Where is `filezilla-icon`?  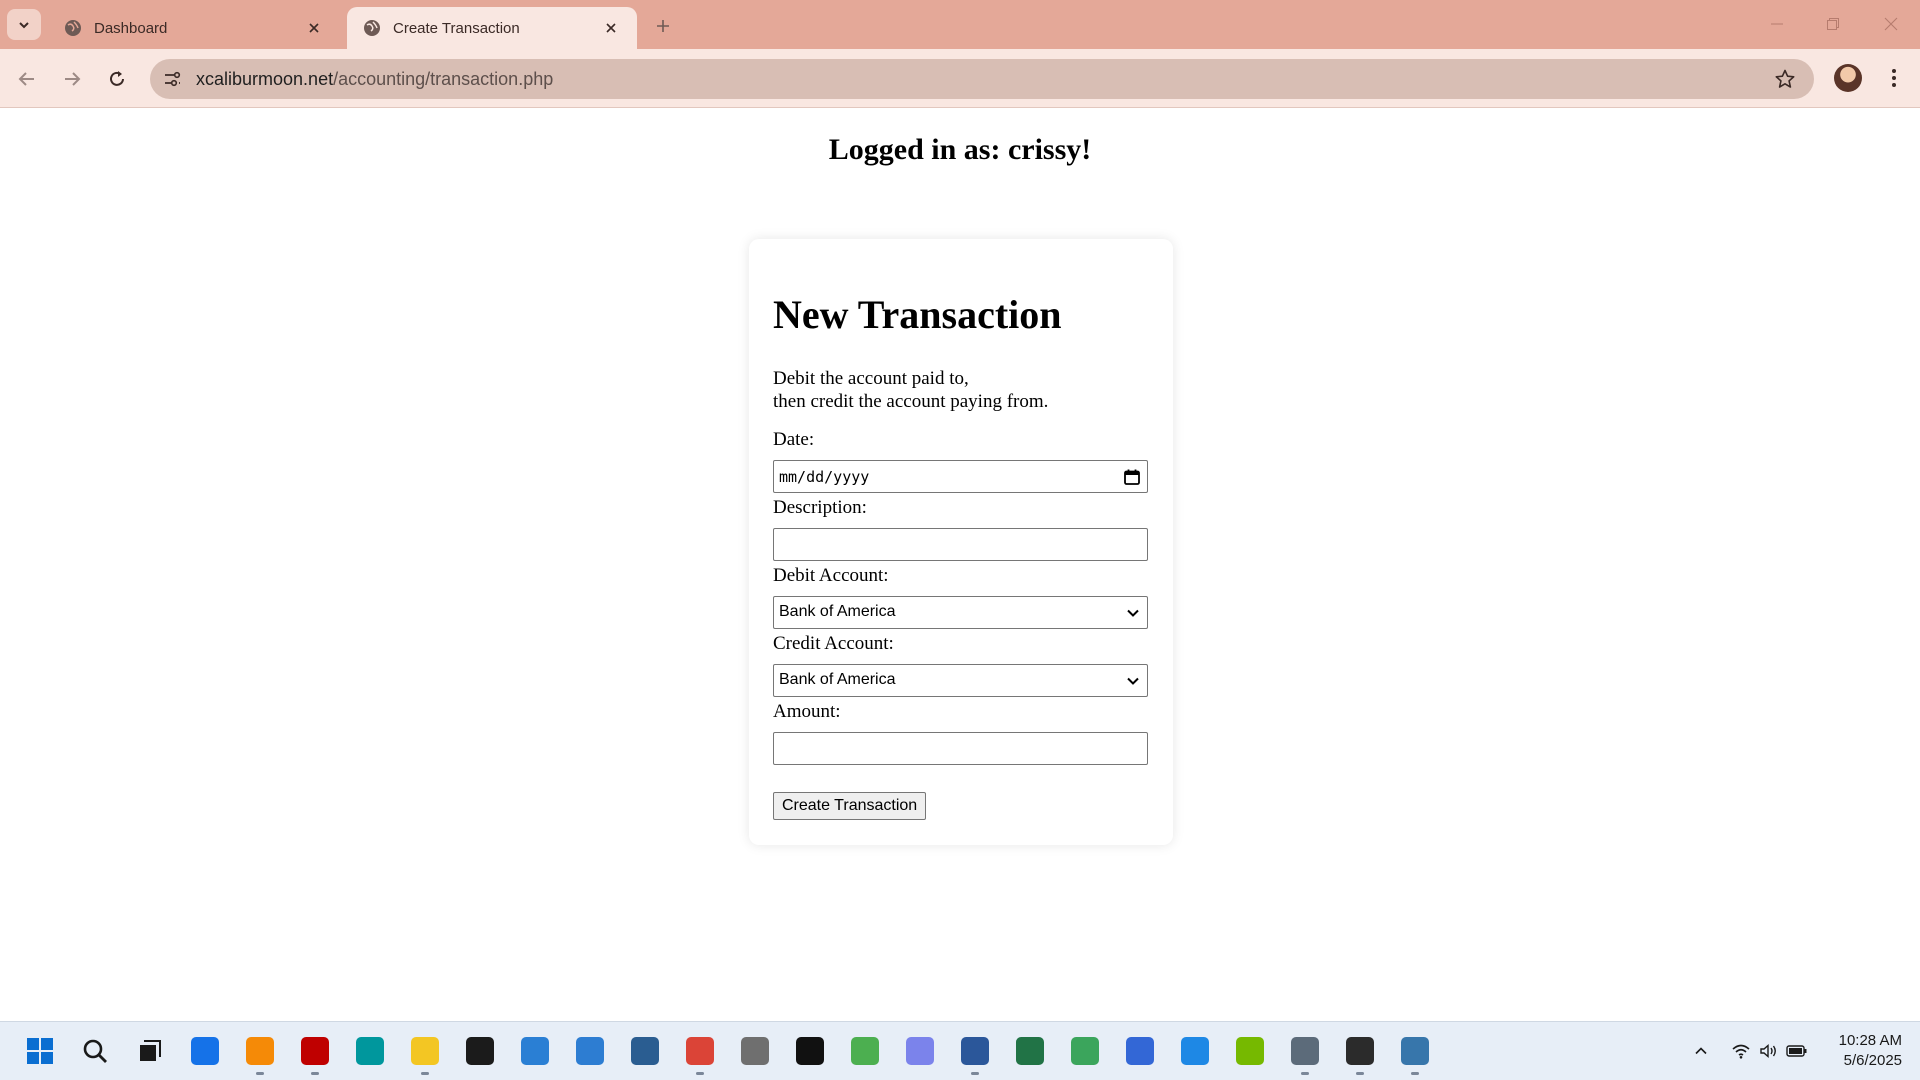
filezilla-icon is located at coordinates (315, 1055).